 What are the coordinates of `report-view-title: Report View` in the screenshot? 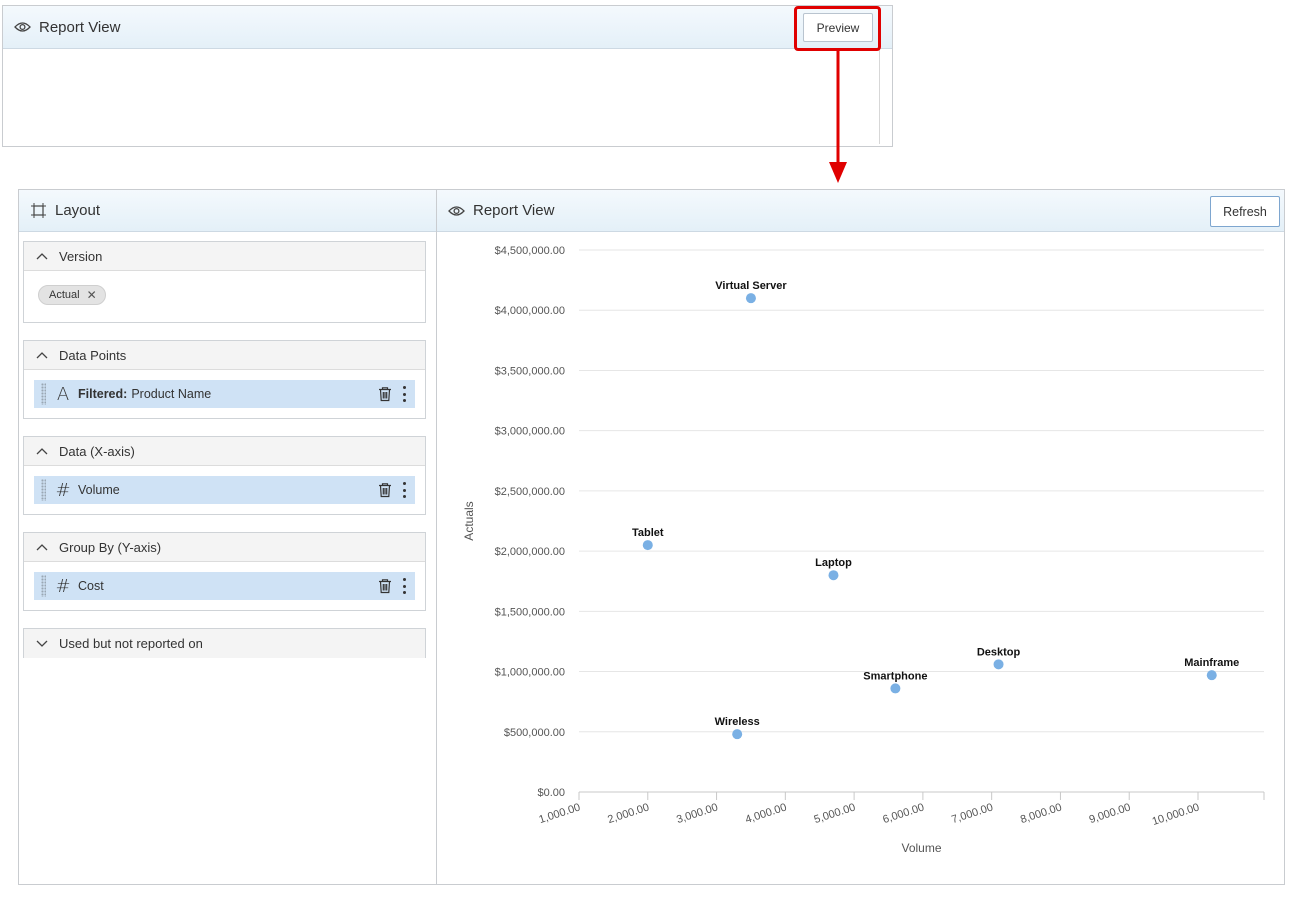 It's located at (514, 210).